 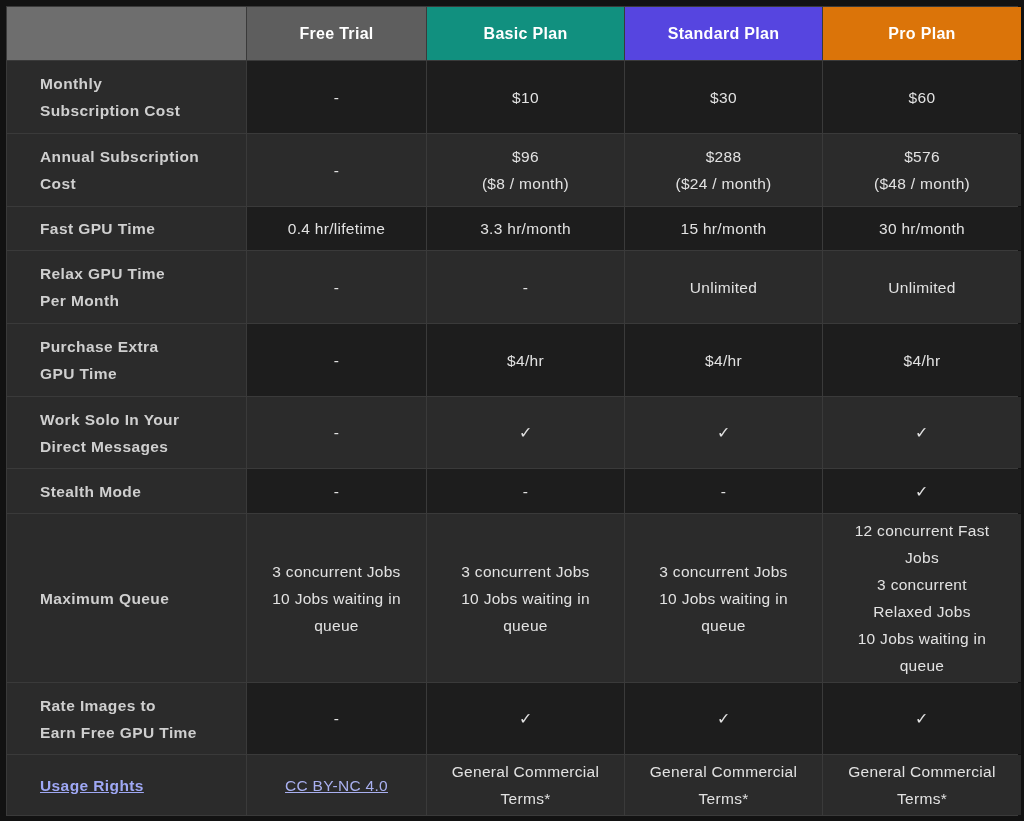 I want to click on row-label: Relax GPU Time Per Month, so click(x=126, y=287).